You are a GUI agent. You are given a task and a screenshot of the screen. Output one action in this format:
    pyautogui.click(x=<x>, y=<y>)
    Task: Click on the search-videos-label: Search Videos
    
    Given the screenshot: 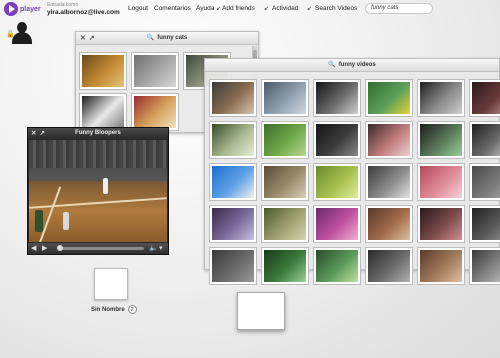 What is the action you would take?
    pyautogui.click(x=336, y=8)
    